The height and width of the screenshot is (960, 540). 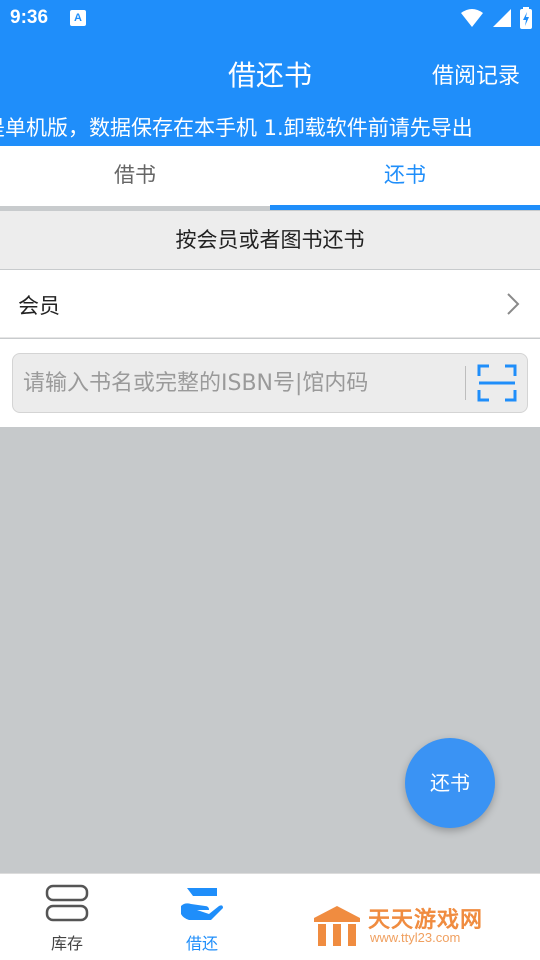 I want to click on signal-icon, so click(x=502, y=18).